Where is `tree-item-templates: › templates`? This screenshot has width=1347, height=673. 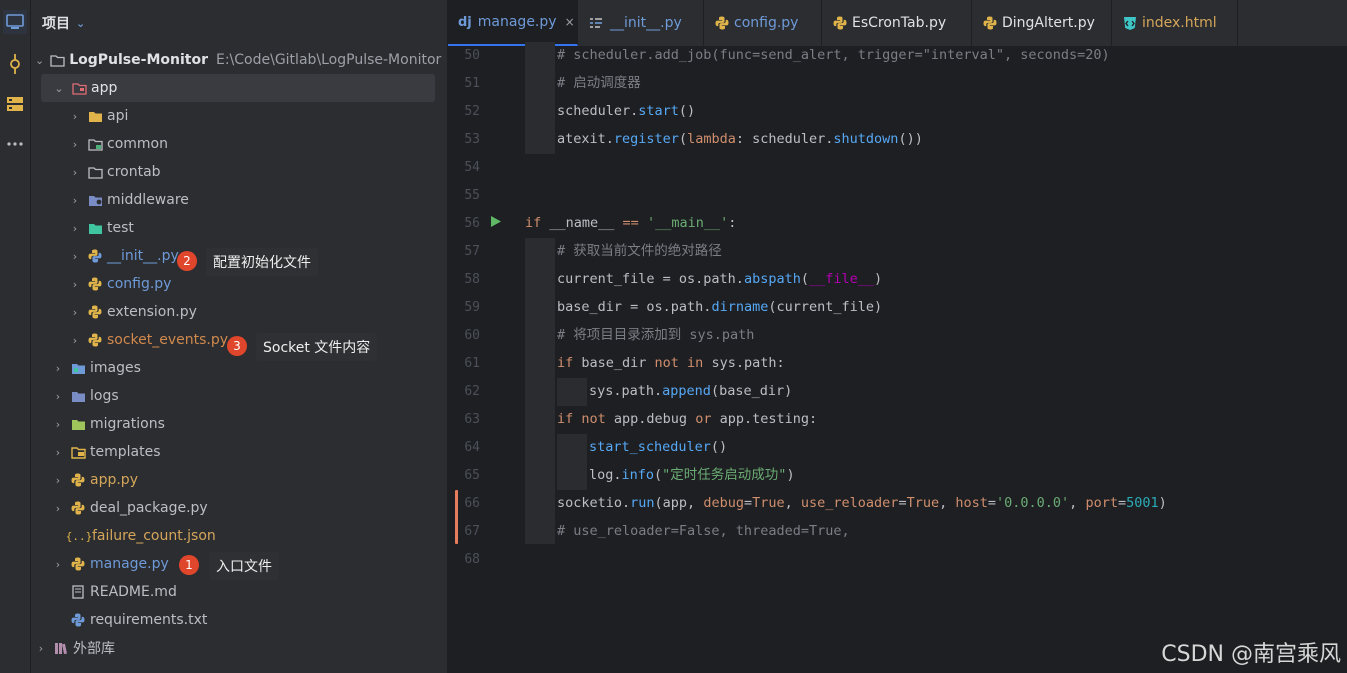
tree-item-templates: › templates is located at coordinates (243, 452).